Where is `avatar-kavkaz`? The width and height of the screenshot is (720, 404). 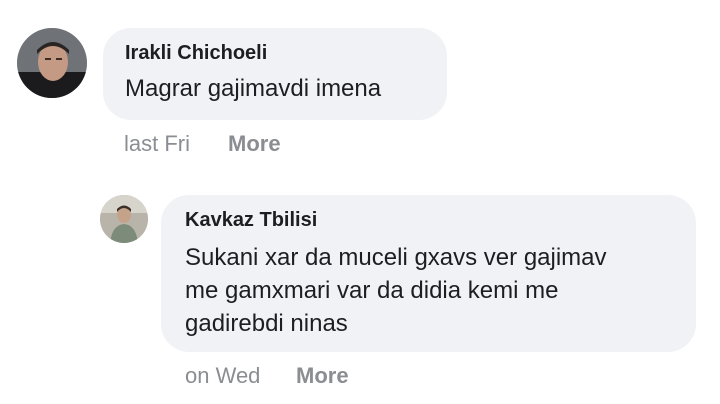 avatar-kavkaz is located at coordinates (124, 219).